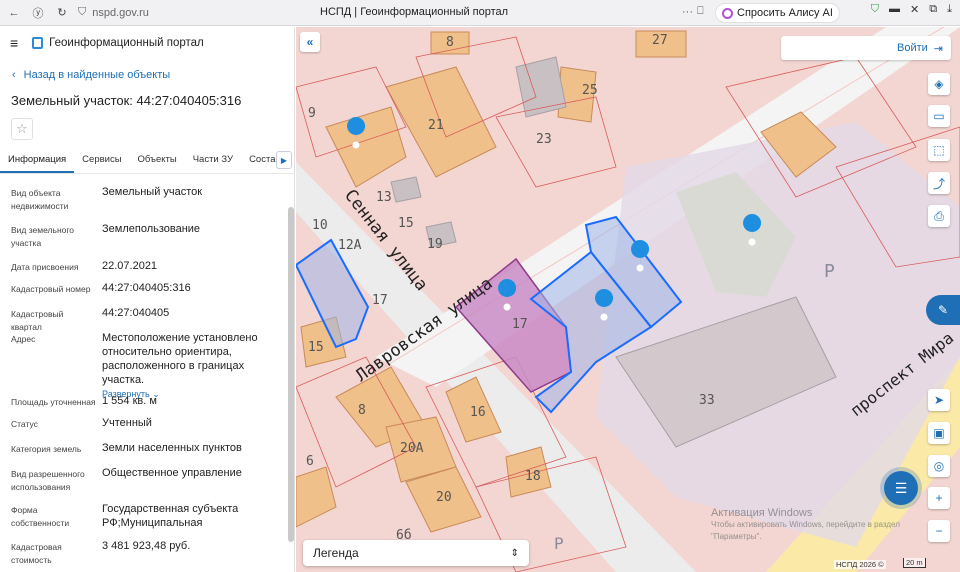  What do you see at coordinates (414, 12) in the screenshot?
I see `page-title: НСПД | Геоинформационный портал` at bounding box center [414, 12].